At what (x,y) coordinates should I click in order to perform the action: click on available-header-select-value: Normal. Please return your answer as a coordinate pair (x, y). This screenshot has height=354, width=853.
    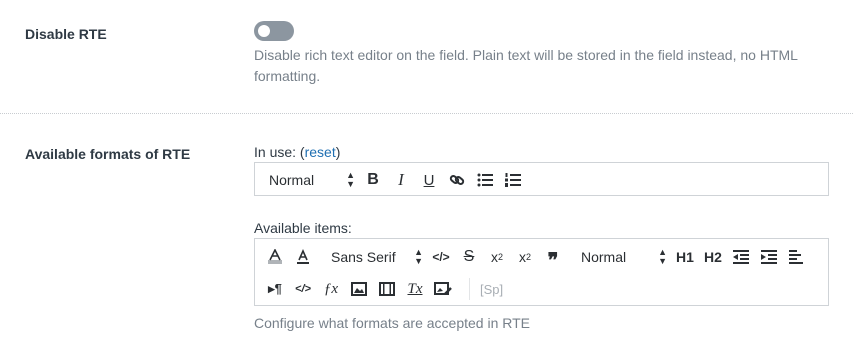
    Looking at the image, I should click on (604, 257).